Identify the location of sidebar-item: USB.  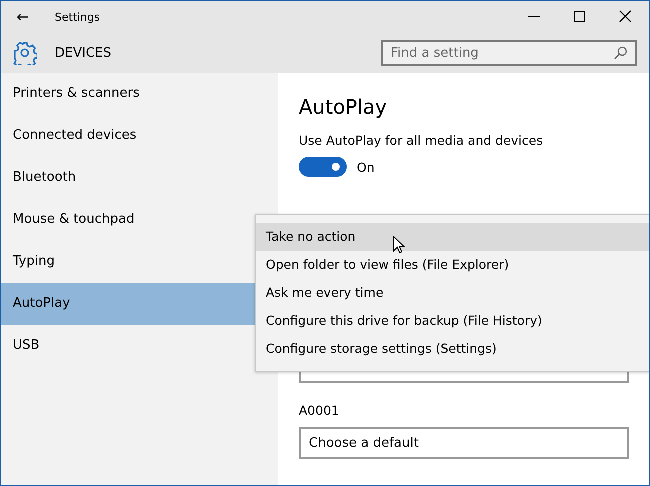
(128, 346).